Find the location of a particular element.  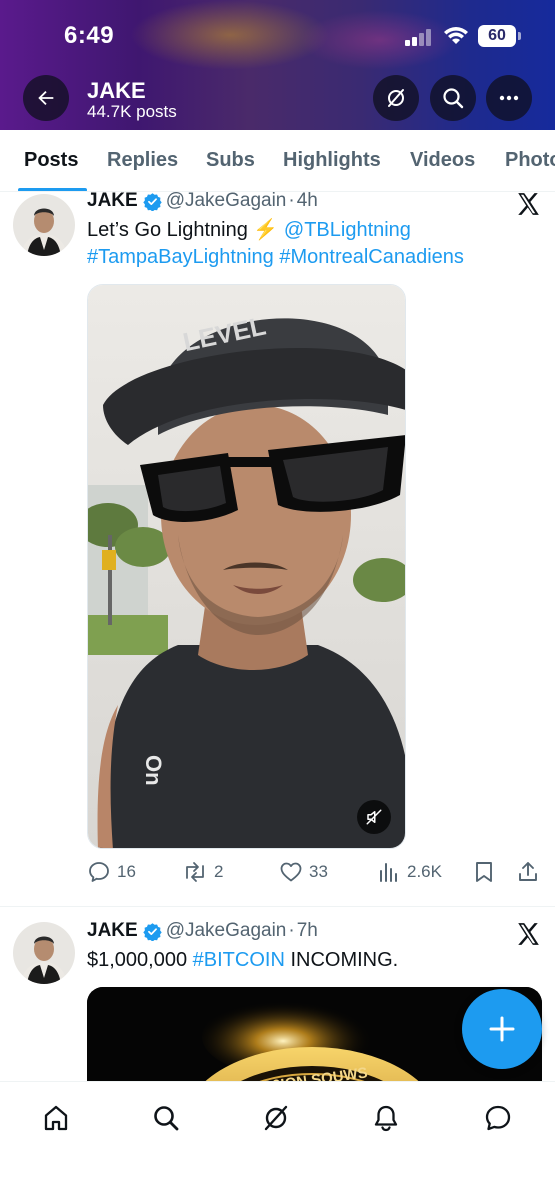

post-text: $1,000,000 #BITCOIN INCOMING. is located at coordinates (242, 960).